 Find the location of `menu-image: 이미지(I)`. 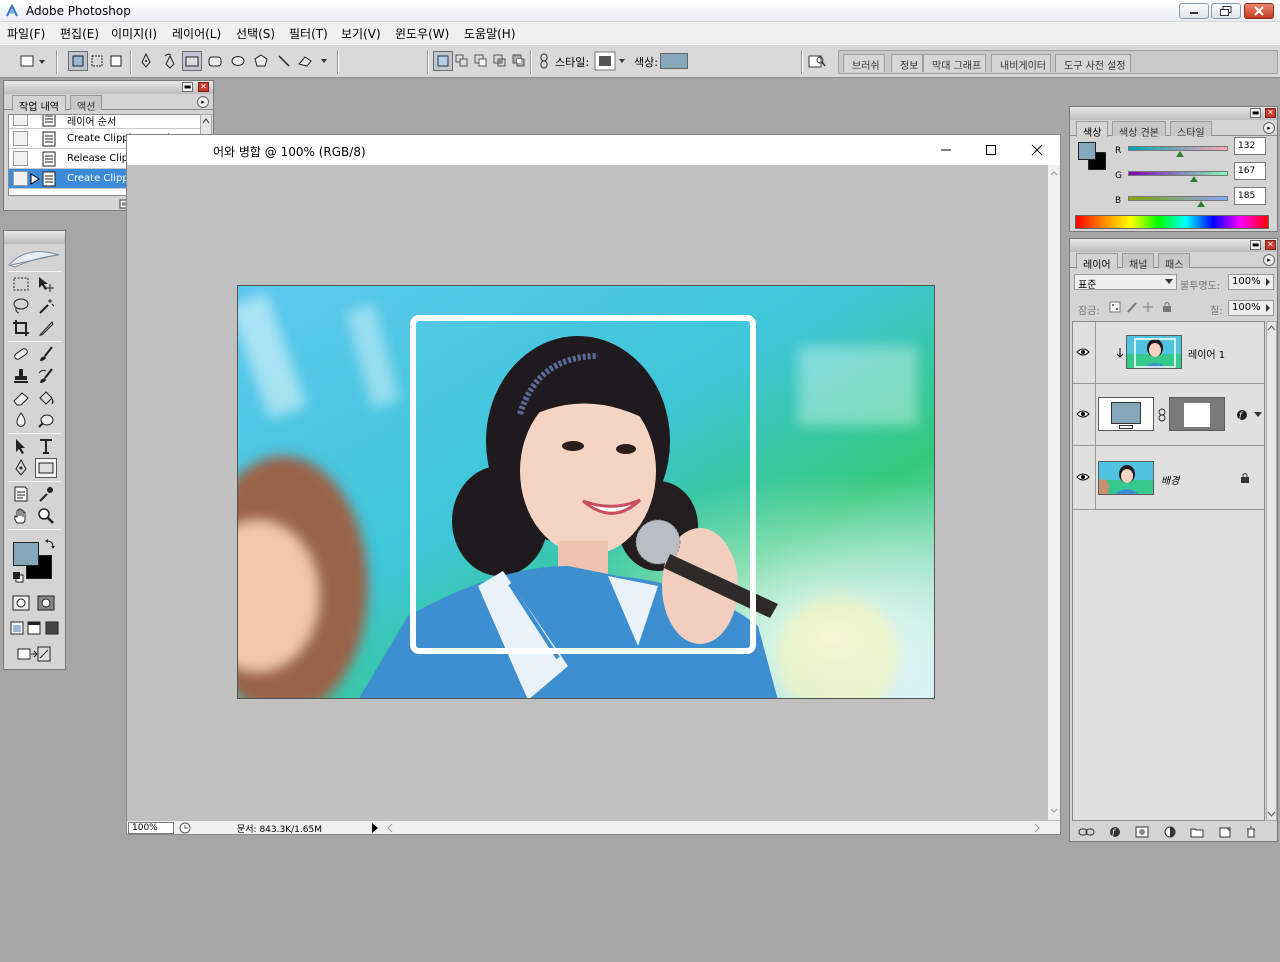

menu-image: 이미지(I) is located at coordinates (134, 33).